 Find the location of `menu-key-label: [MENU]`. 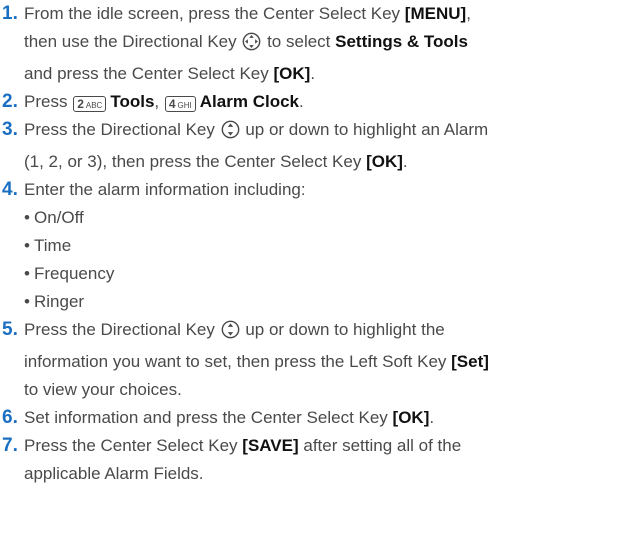

menu-key-label: [MENU] is located at coordinates (435, 13).